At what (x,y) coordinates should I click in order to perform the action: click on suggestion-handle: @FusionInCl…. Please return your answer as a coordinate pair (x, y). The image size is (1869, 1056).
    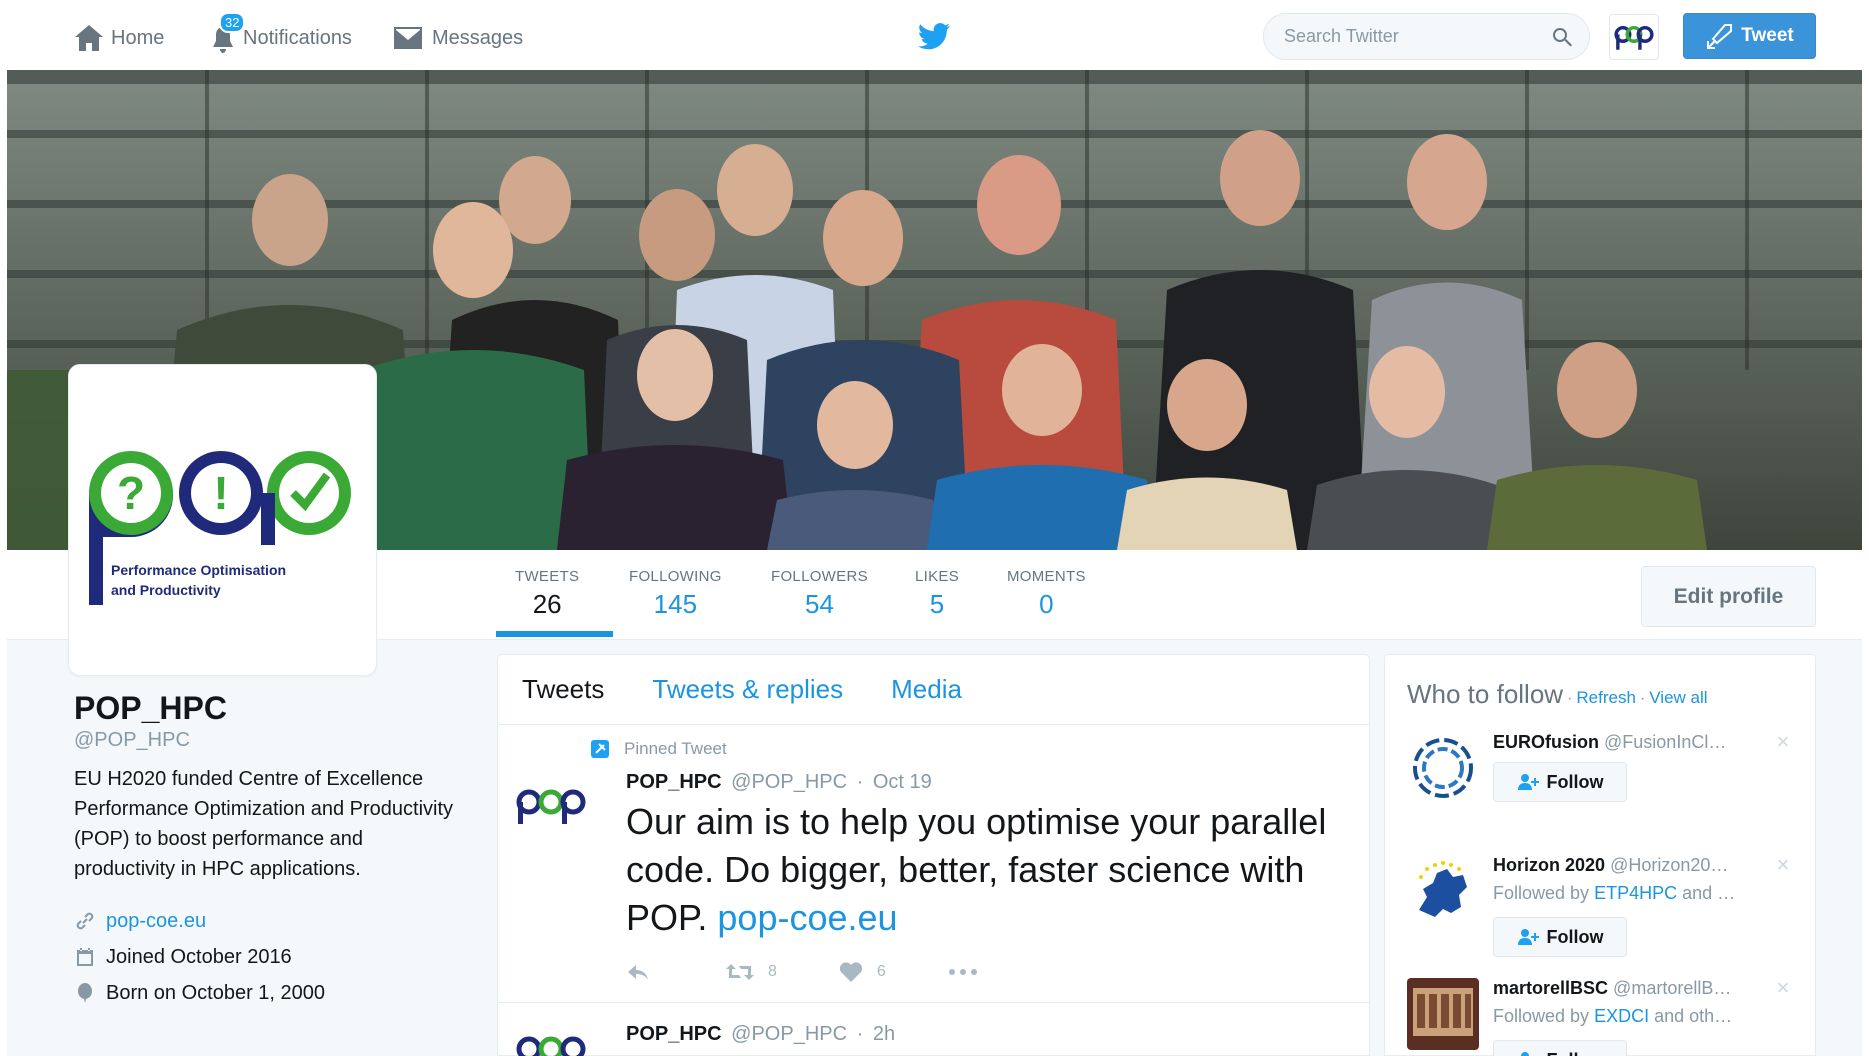
    Looking at the image, I should click on (1665, 742).